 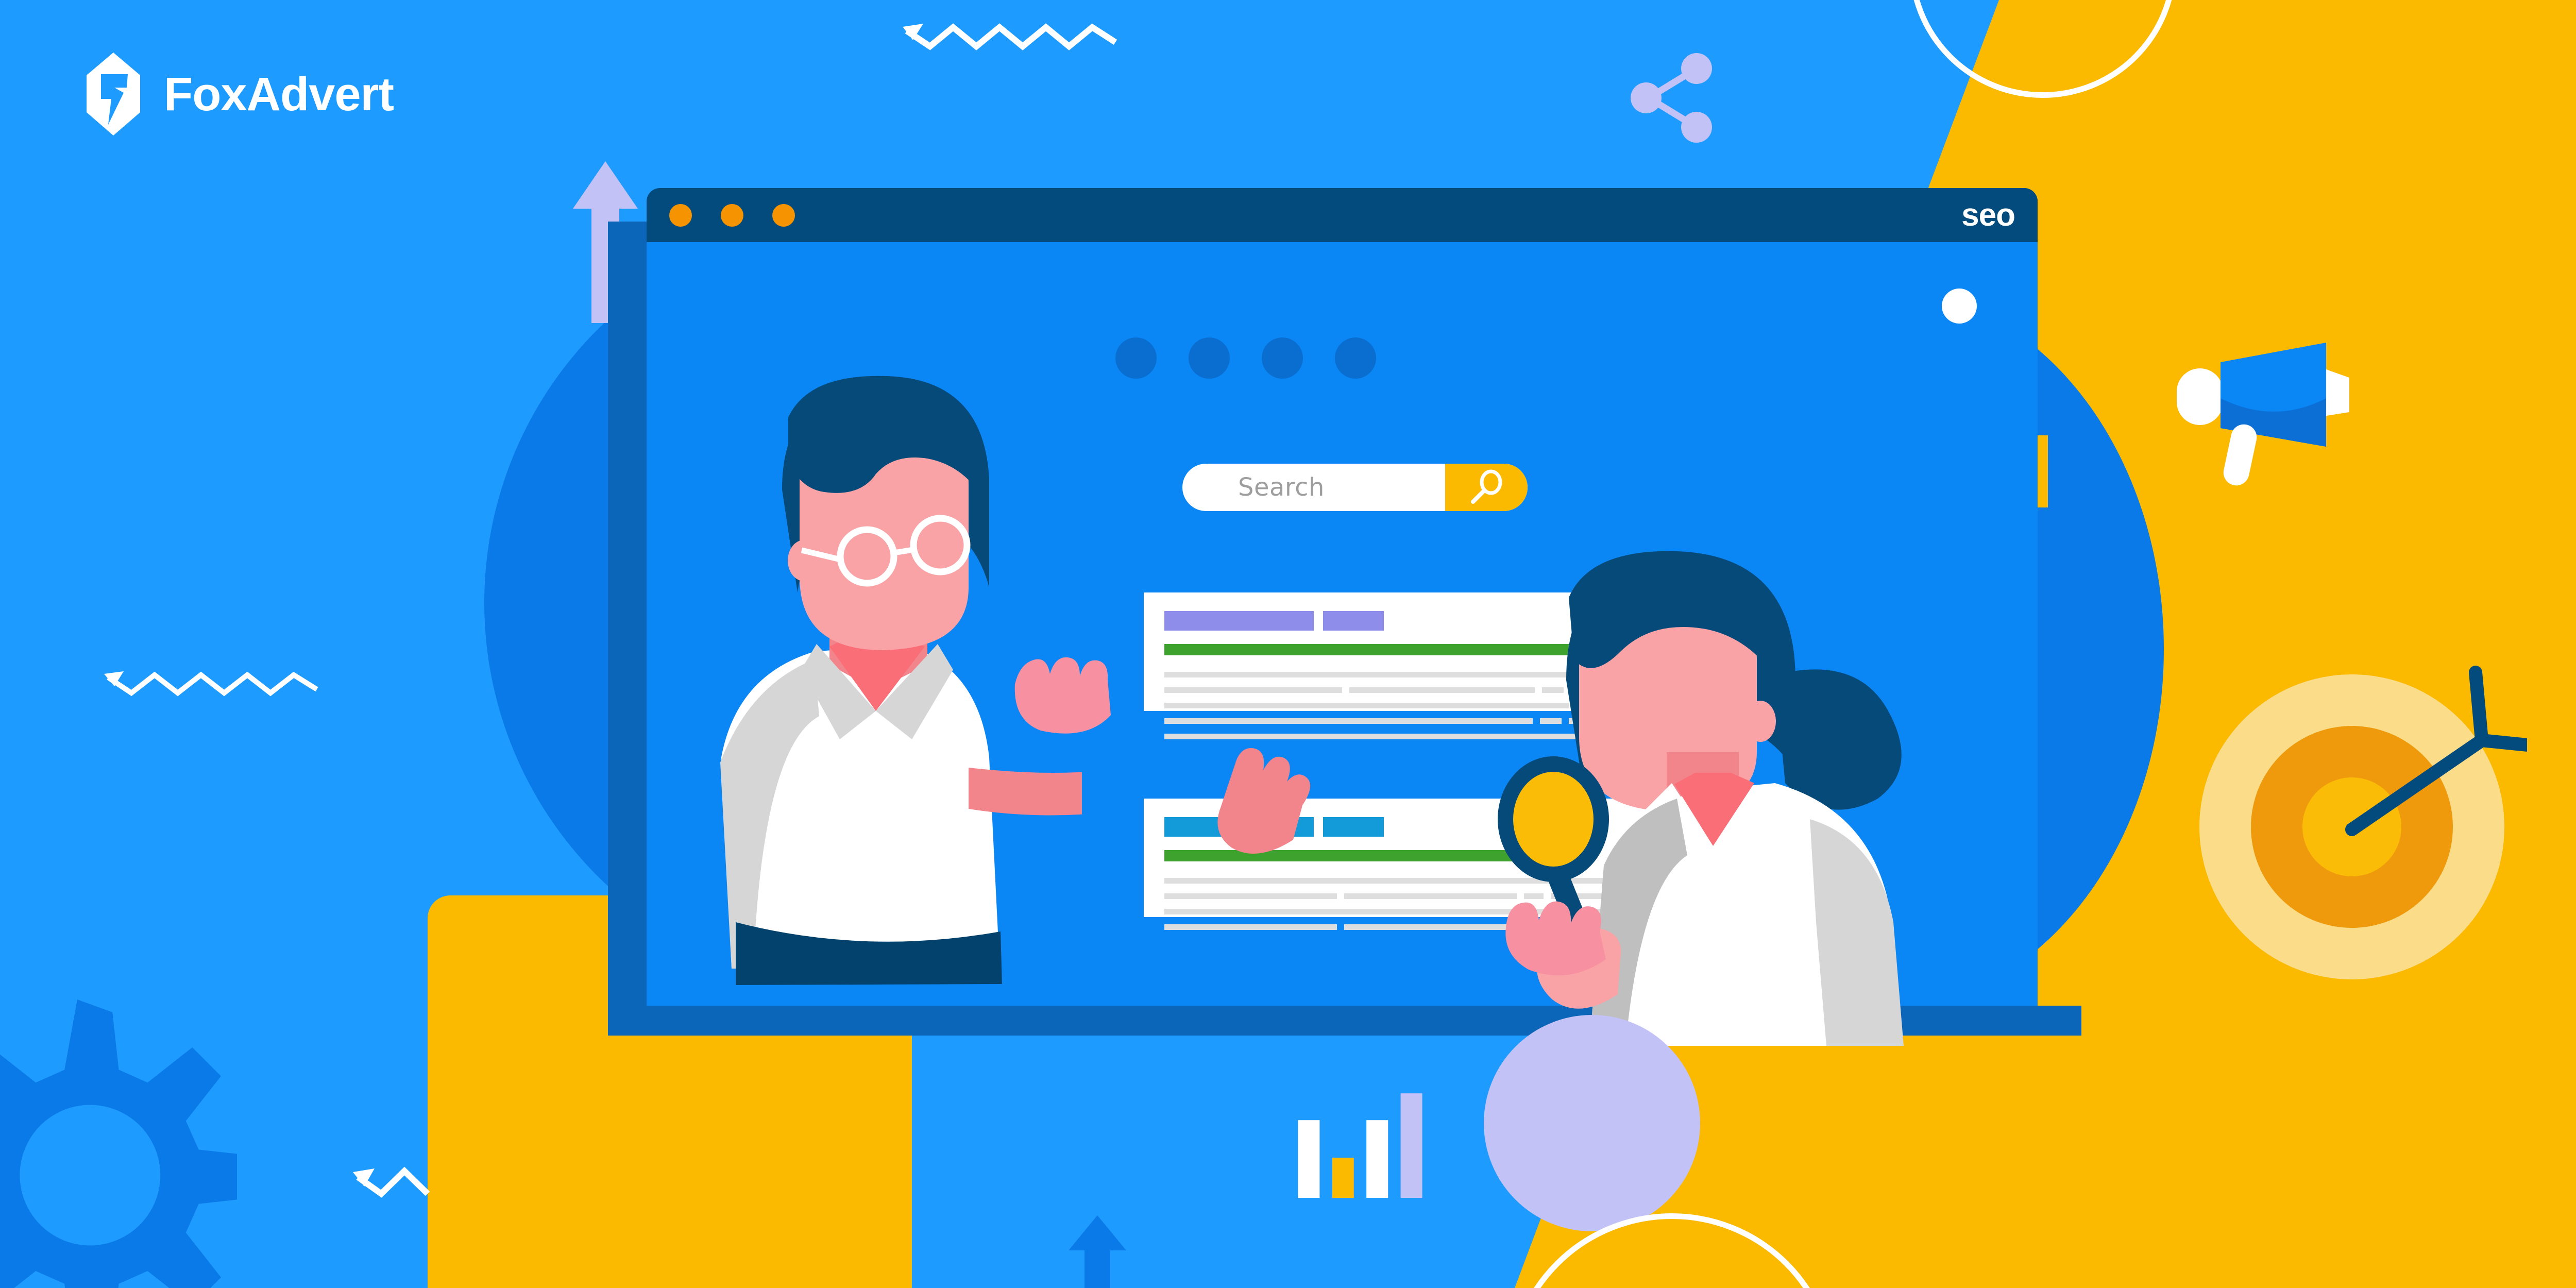 What do you see at coordinates (680, 215) in the screenshot?
I see `window-close-dot` at bounding box center [680, 215].